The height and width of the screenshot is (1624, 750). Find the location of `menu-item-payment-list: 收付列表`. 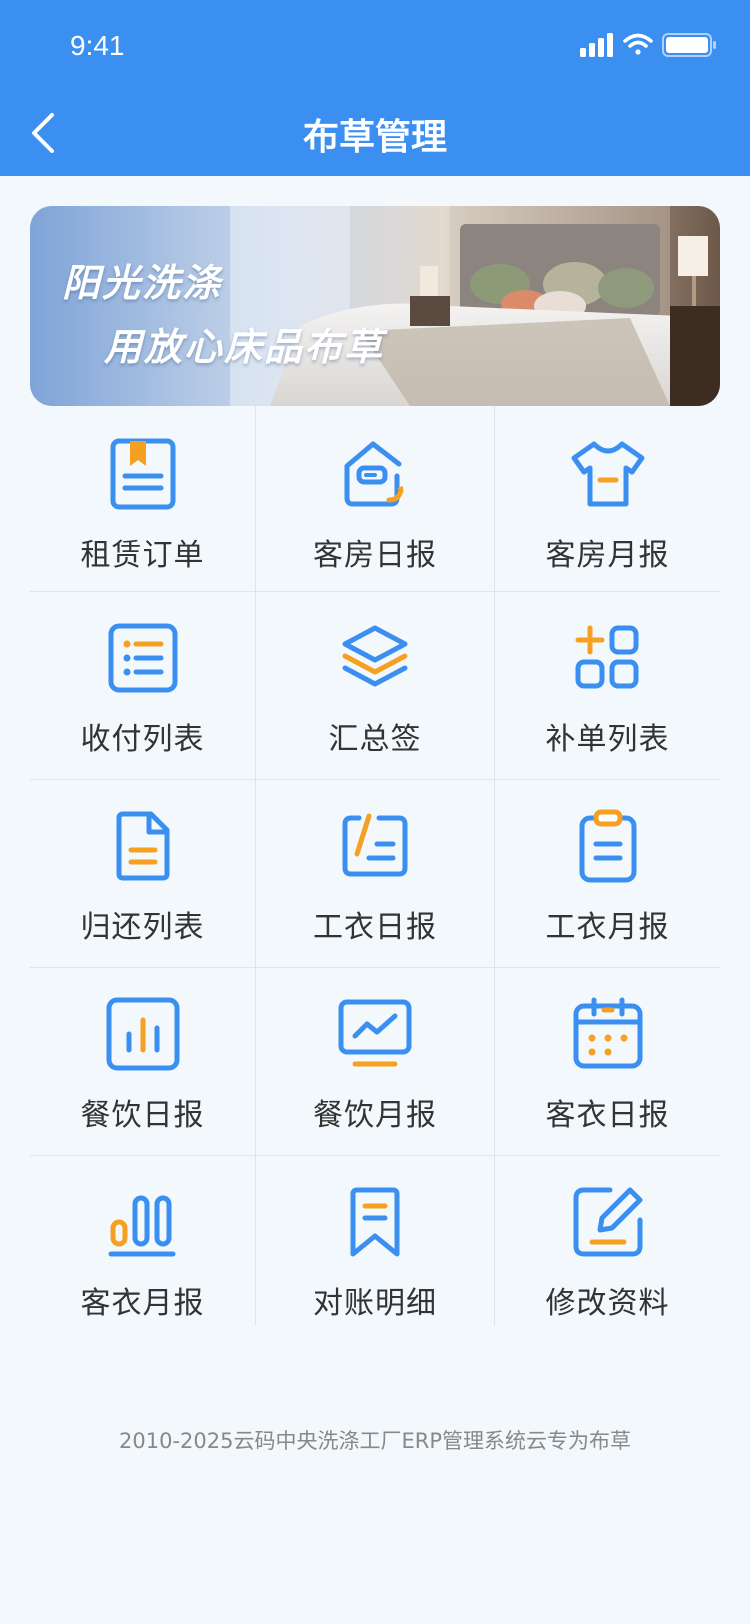

menu-item-payment-list: 收付列表 is located at coordinates (142, 685).